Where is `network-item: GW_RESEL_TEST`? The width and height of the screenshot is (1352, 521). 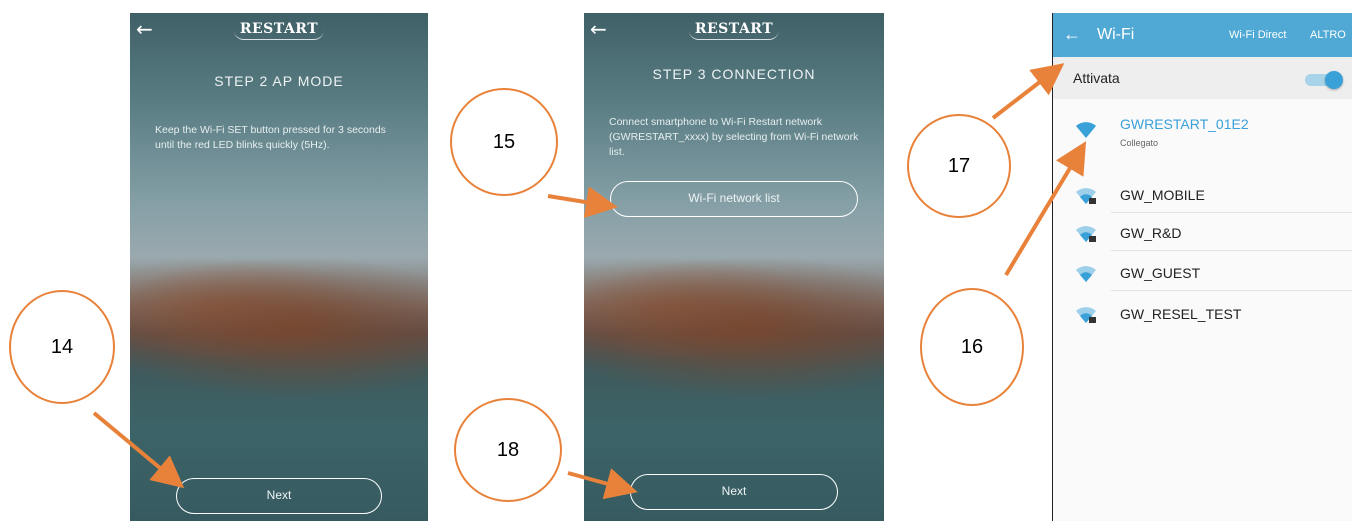
network-item: GW_RESEL_TEST is located at coordinates (1202, 314).